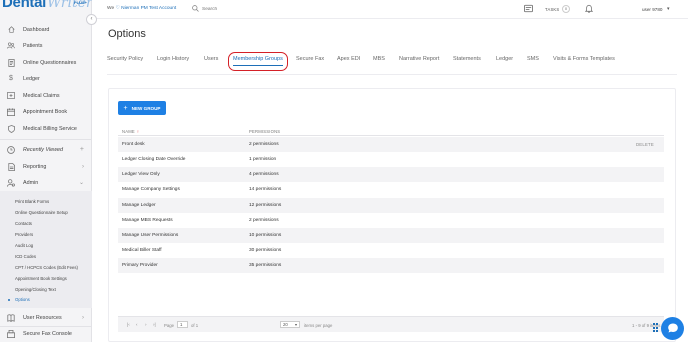 The image size is (688, 342). I want to click on chat-bubble-icon, so click(673, 329).